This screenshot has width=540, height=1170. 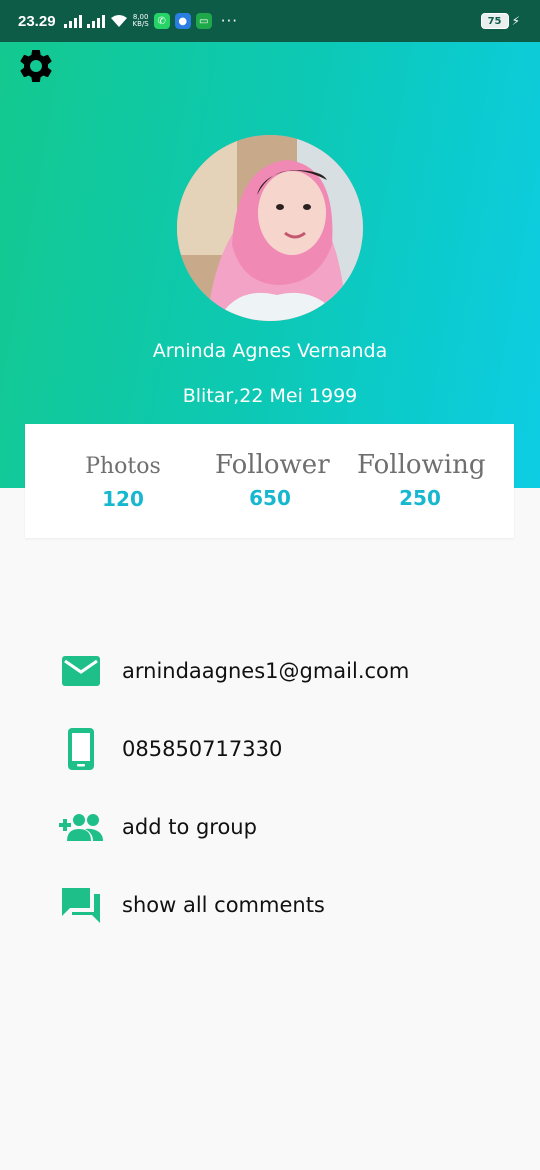 I want to click on line-icon: ▭, so click(x=203, y=21).